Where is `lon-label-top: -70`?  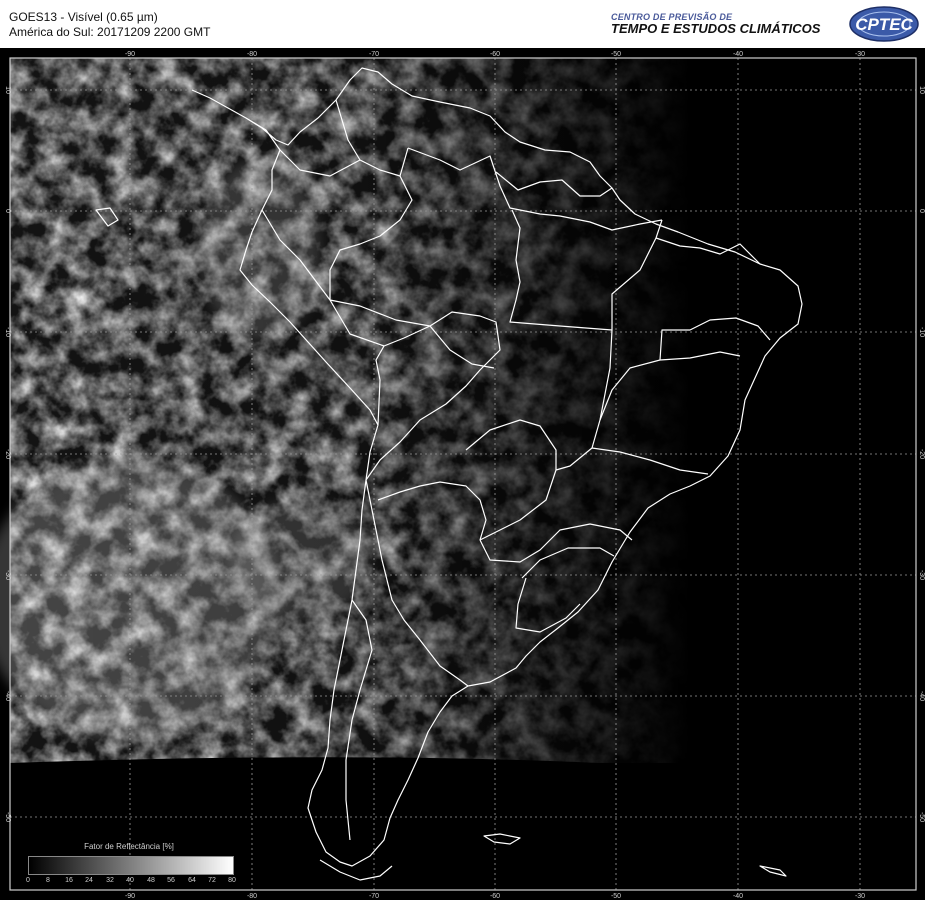
lon-label-top: -70 is located at coordinates (374, 54).